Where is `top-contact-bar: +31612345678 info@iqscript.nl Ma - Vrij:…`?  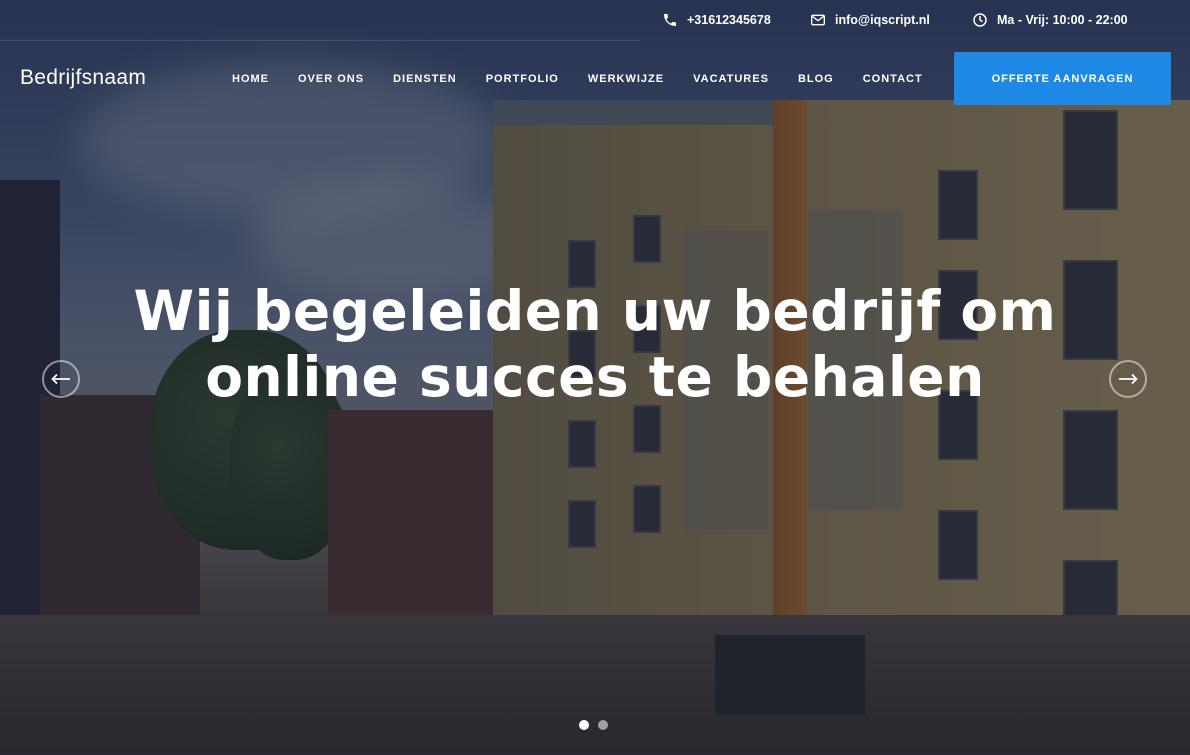
top-contact-bar: +31612345678 info@iqscript.nl Ma - Vrij:… is located at coordinates (595, 20).